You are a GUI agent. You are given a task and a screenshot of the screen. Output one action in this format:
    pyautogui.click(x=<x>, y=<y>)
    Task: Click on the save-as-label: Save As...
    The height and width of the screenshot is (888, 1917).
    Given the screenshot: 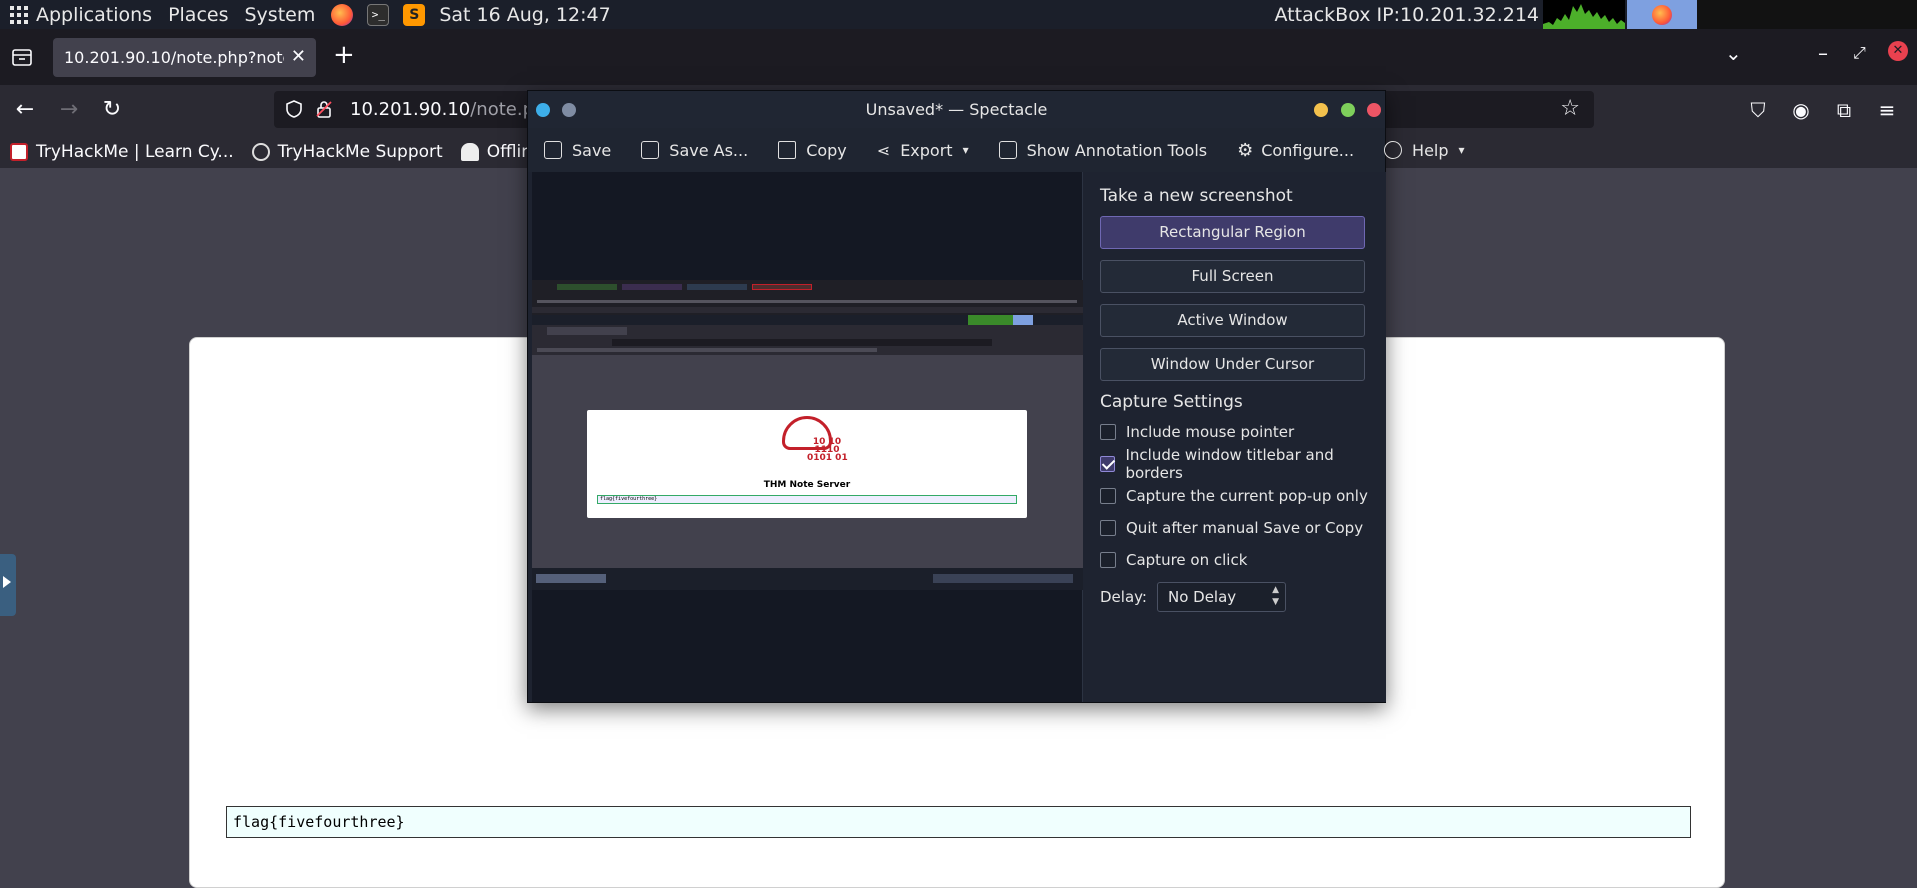 What is the action you would take?
    pyautogui.click(x=709, y=150)
    